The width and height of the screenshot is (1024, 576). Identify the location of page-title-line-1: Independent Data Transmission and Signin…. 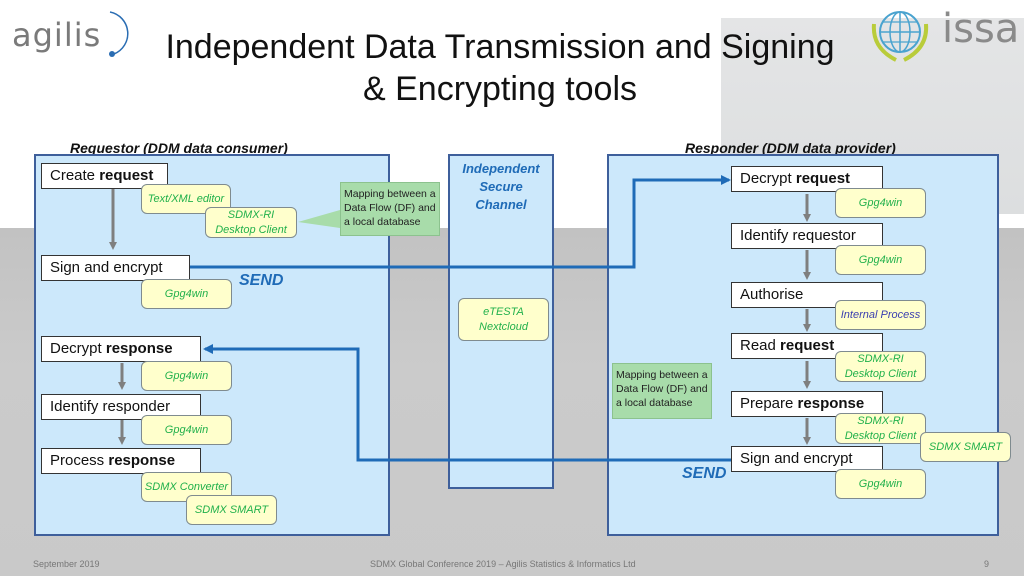
(500, 47).